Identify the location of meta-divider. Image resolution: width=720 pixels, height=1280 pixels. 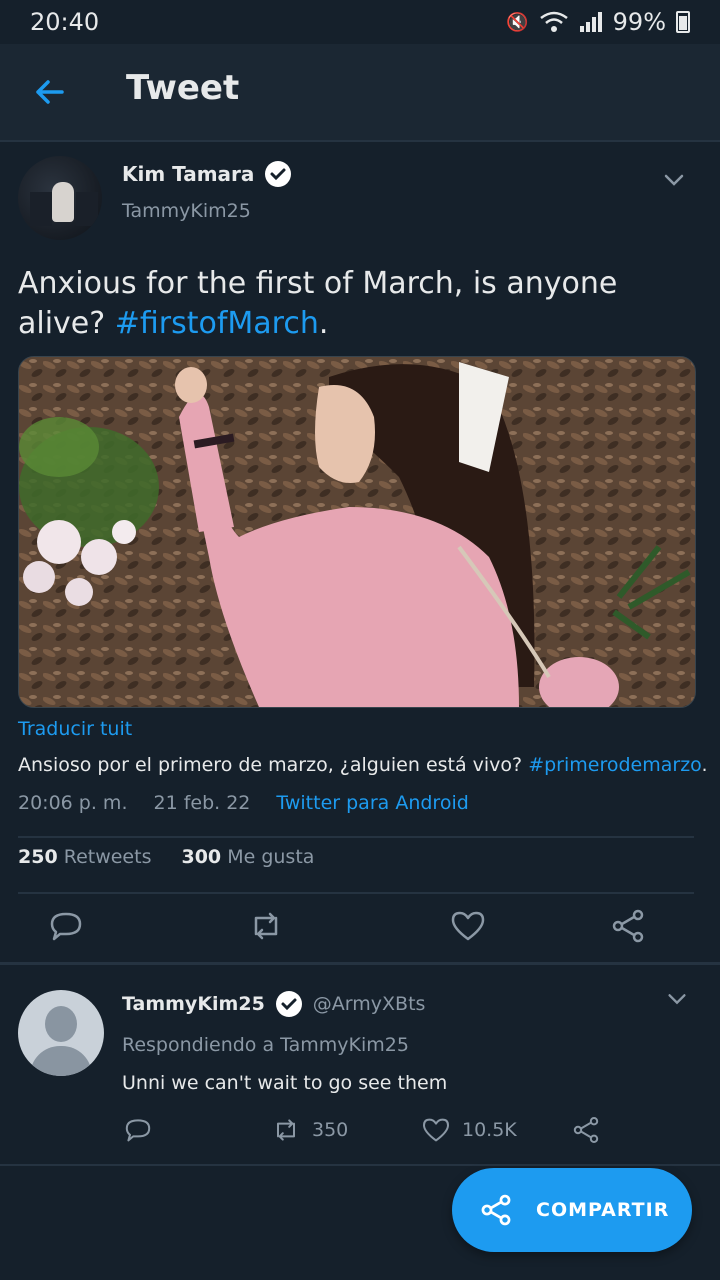
(356, 837).